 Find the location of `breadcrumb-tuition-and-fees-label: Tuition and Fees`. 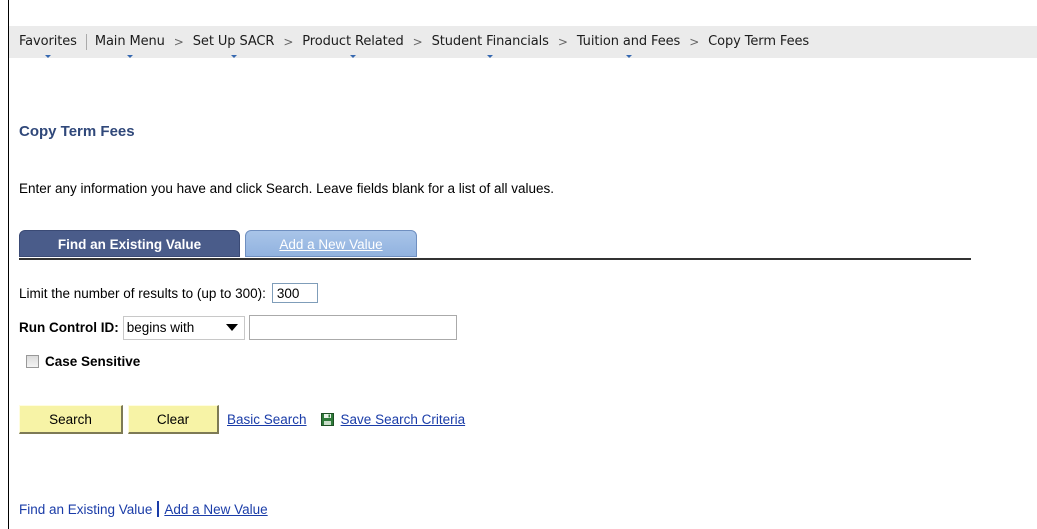

breadcrumb-tuition-and-fees-label: Tuition and Fees is located at coordinates (628, 41).